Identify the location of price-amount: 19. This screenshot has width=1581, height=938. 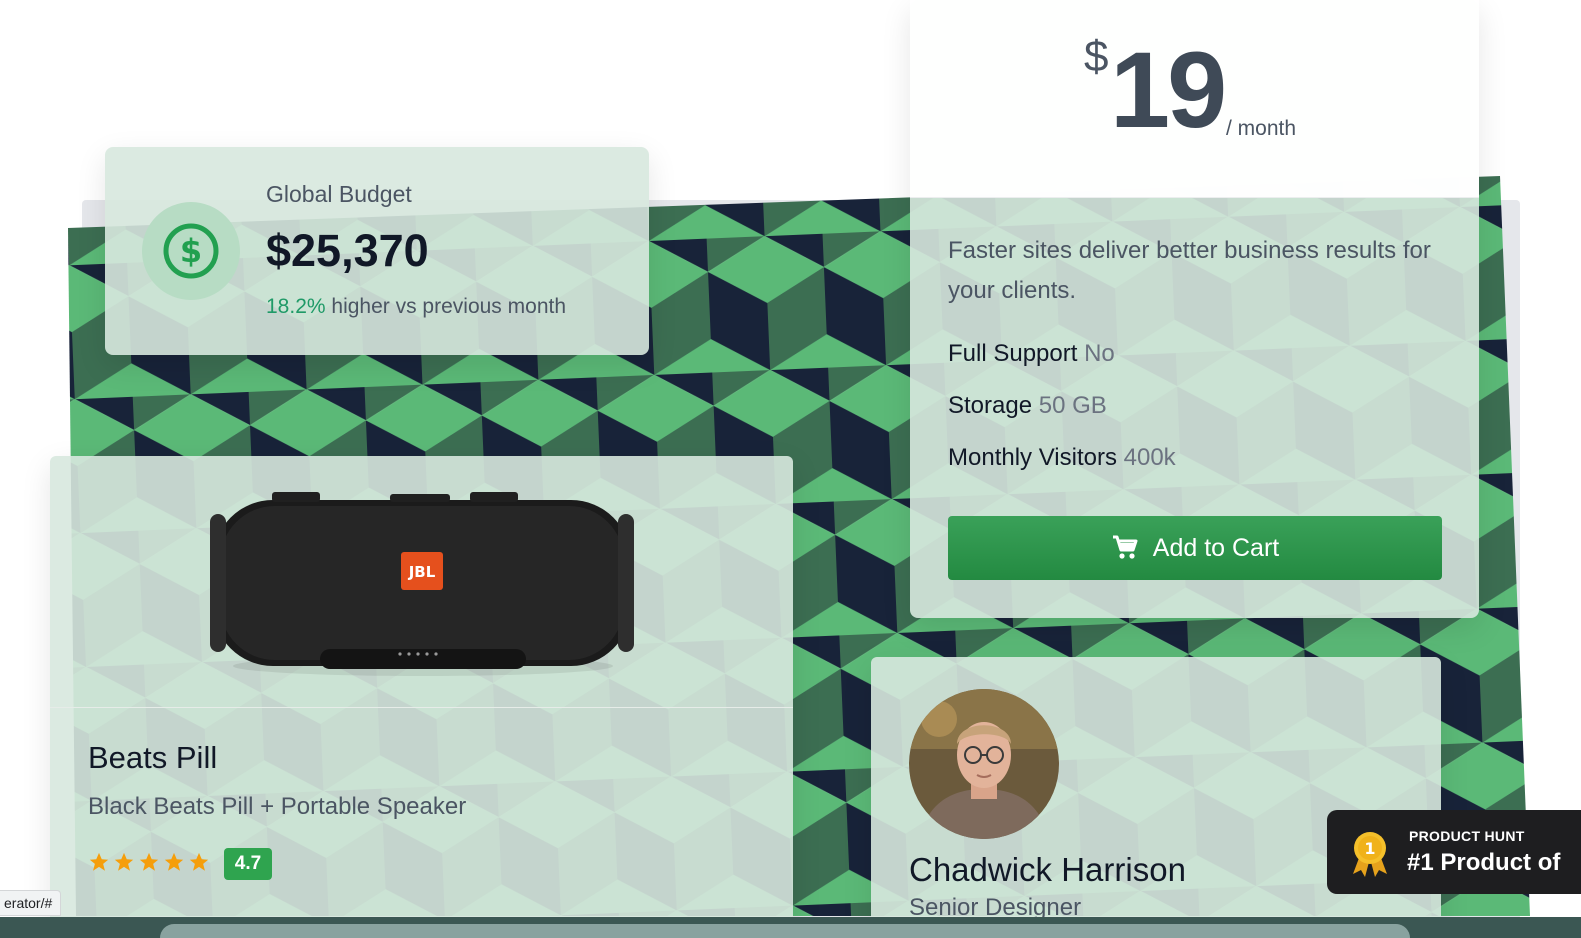
(1168, 89).